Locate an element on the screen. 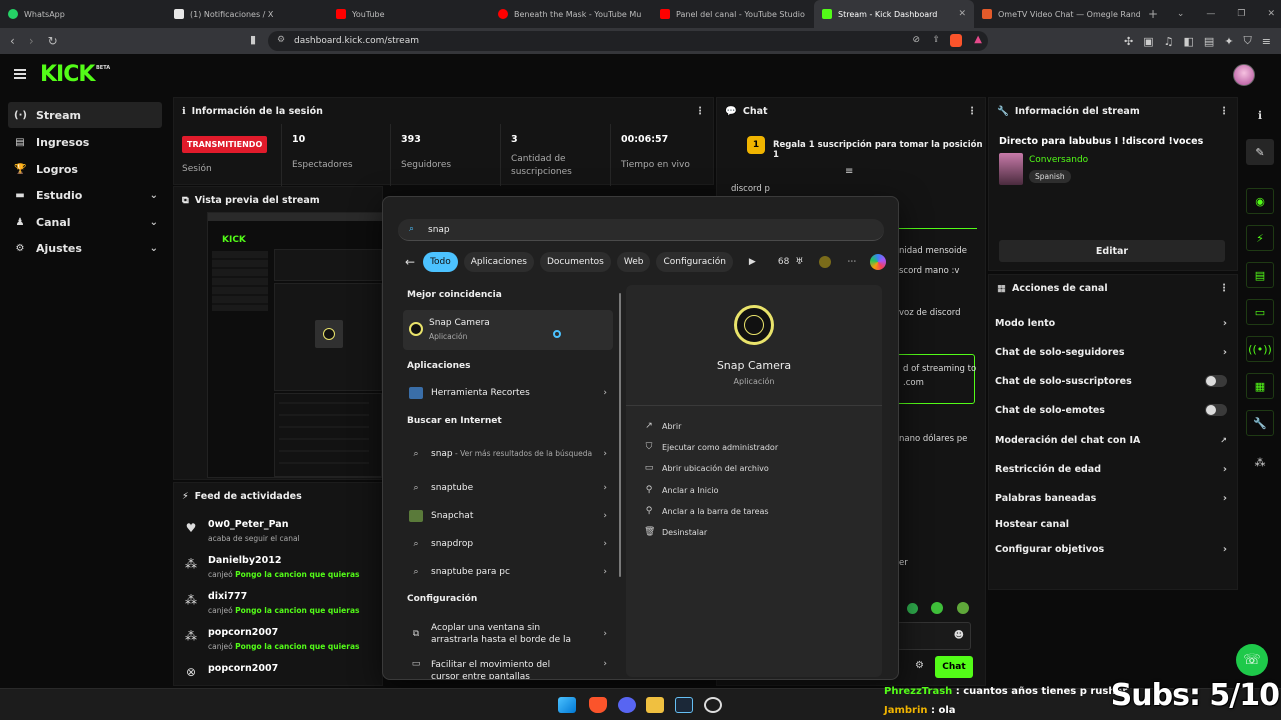 This screenshot has height=720, width=1281. action-run-as-admin: ⛉ Ejecutar como administrador is located at coordinates (711, 447).